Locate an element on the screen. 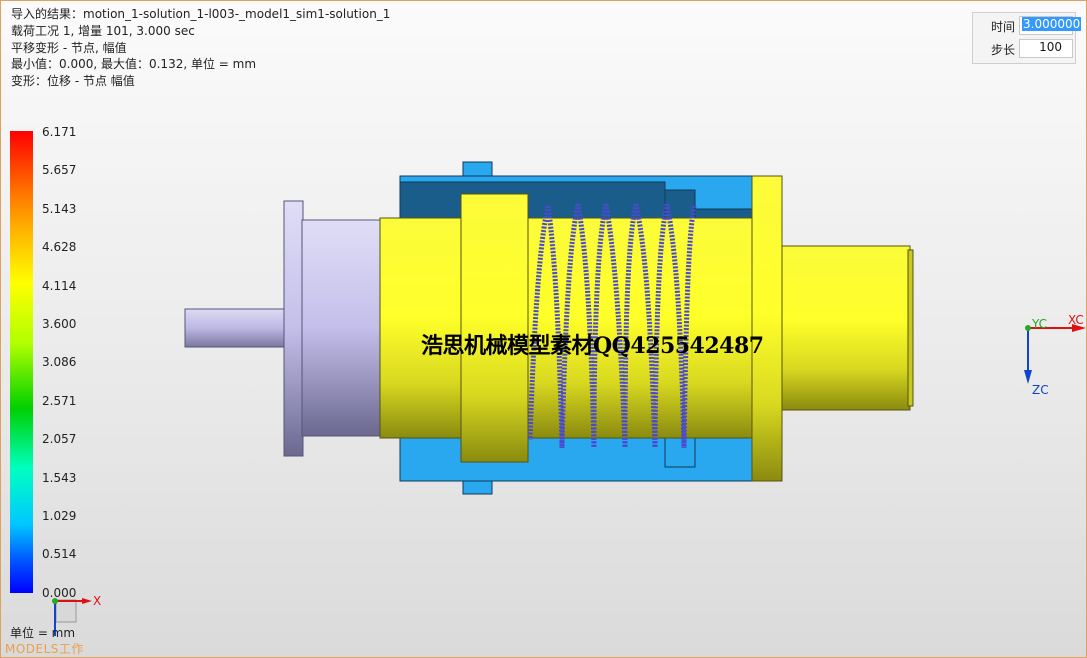 The width and height of the screenshot is (1087, 658). yc-axis-label: YC is located at coordinates (1040, 324).